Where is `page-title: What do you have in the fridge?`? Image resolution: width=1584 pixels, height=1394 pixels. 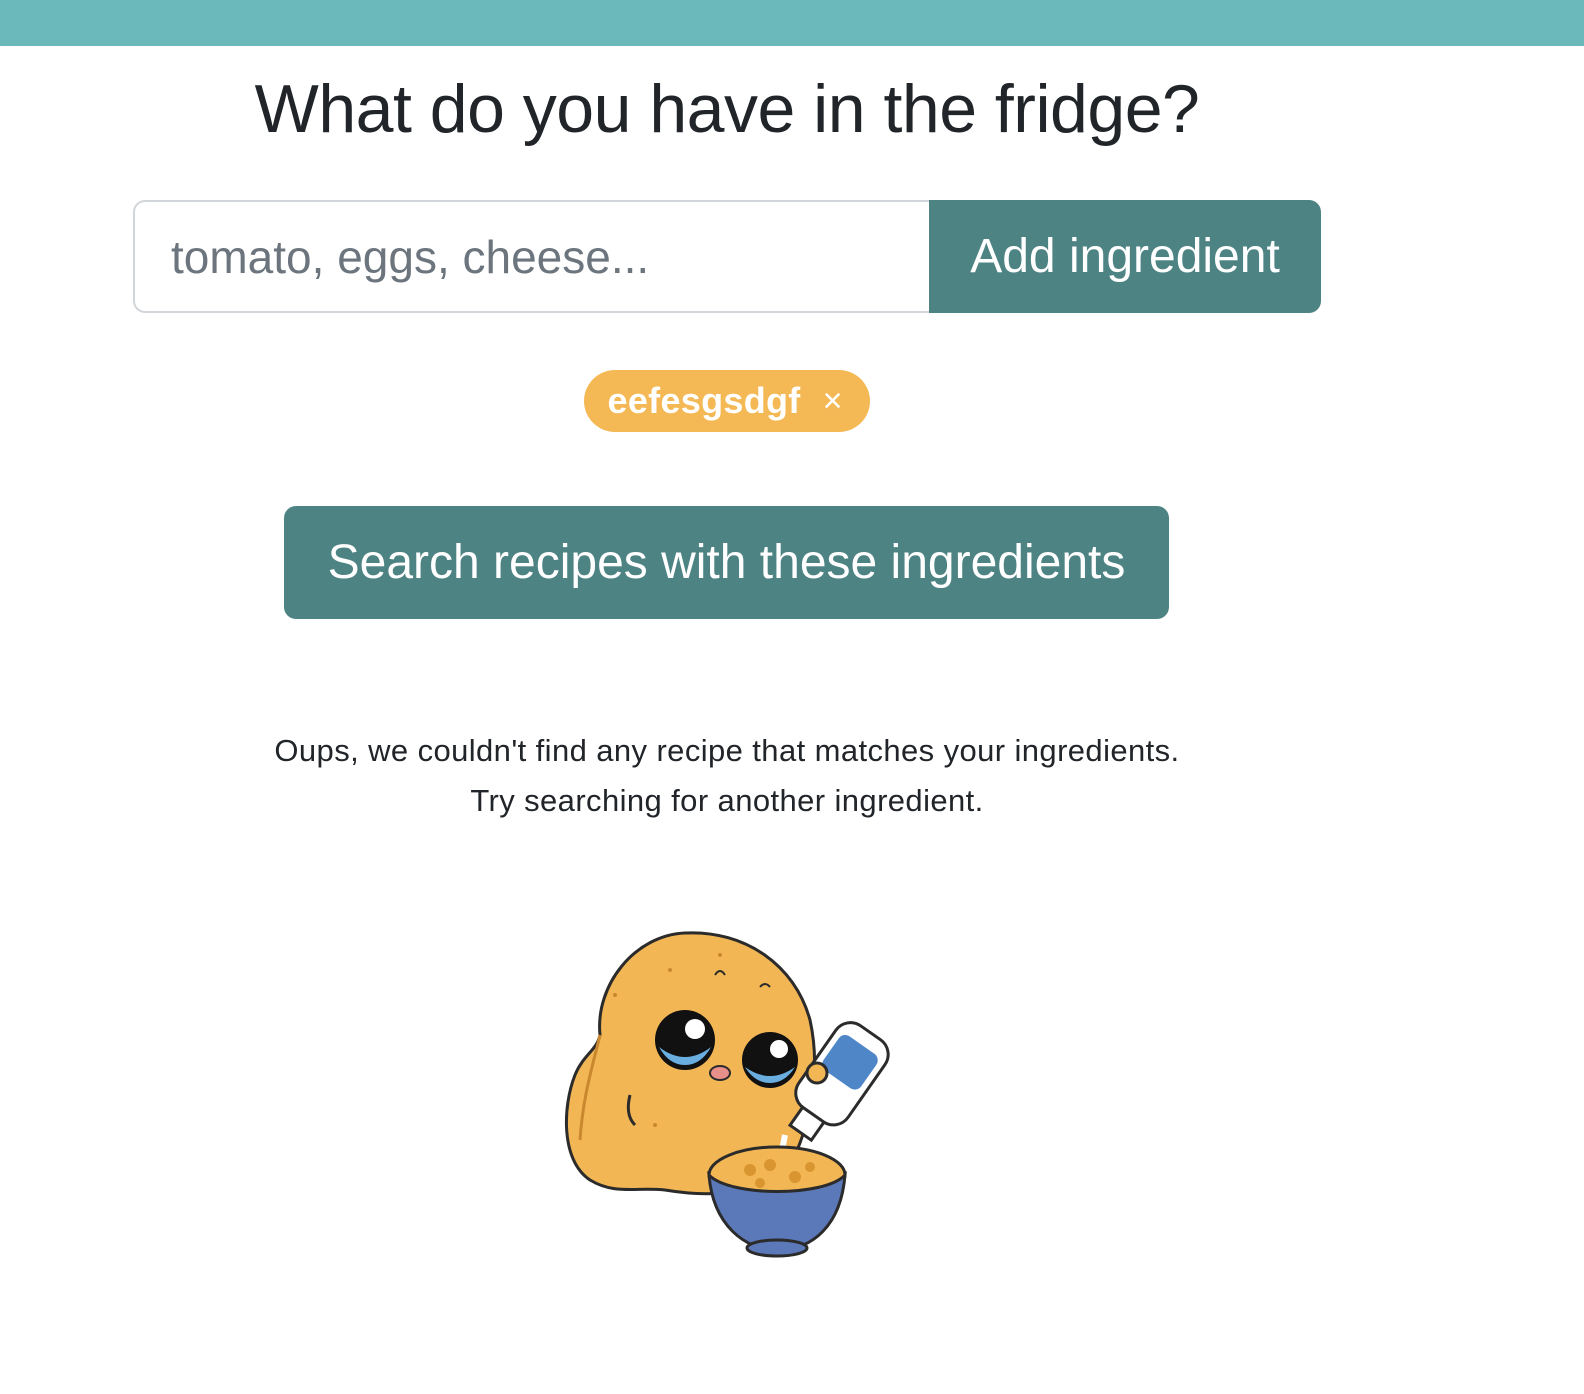 page-title: What do you have in the fridge? is located at coordinates (727, 109).